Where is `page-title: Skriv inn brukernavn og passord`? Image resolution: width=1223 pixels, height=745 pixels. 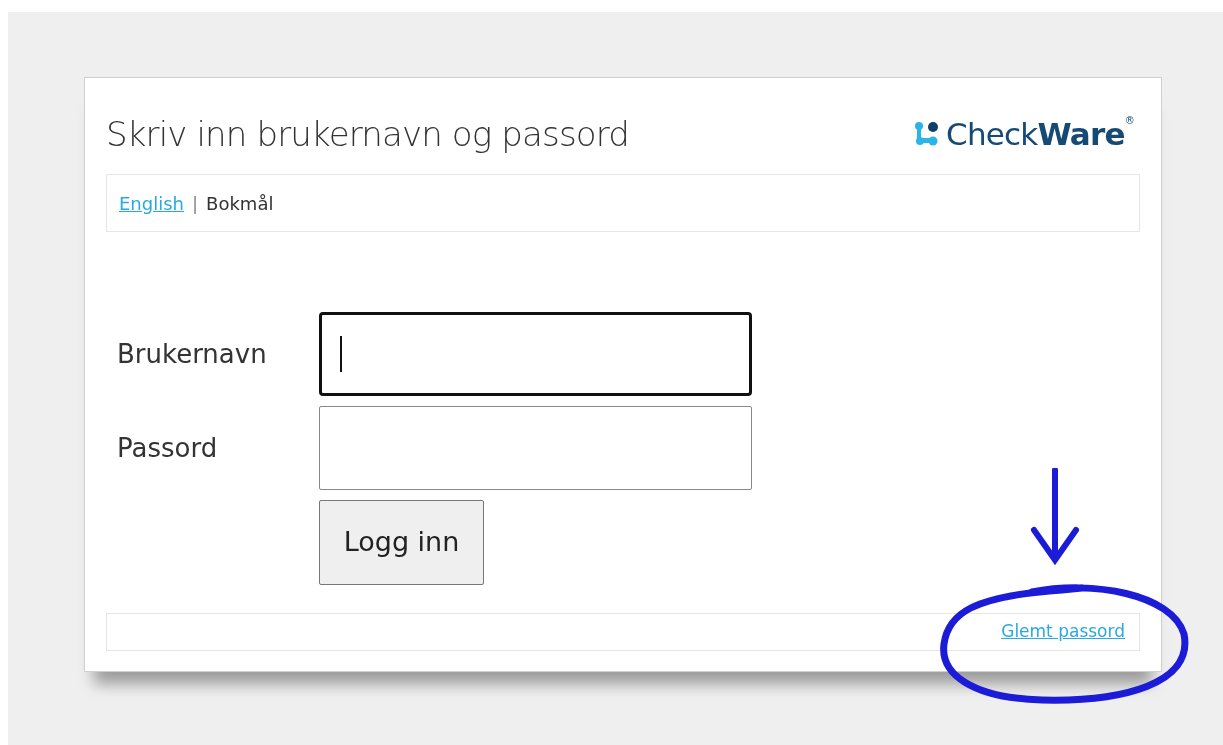 page-title: Skriv inn brukernavn og passord is located at coordinates (367, 134).